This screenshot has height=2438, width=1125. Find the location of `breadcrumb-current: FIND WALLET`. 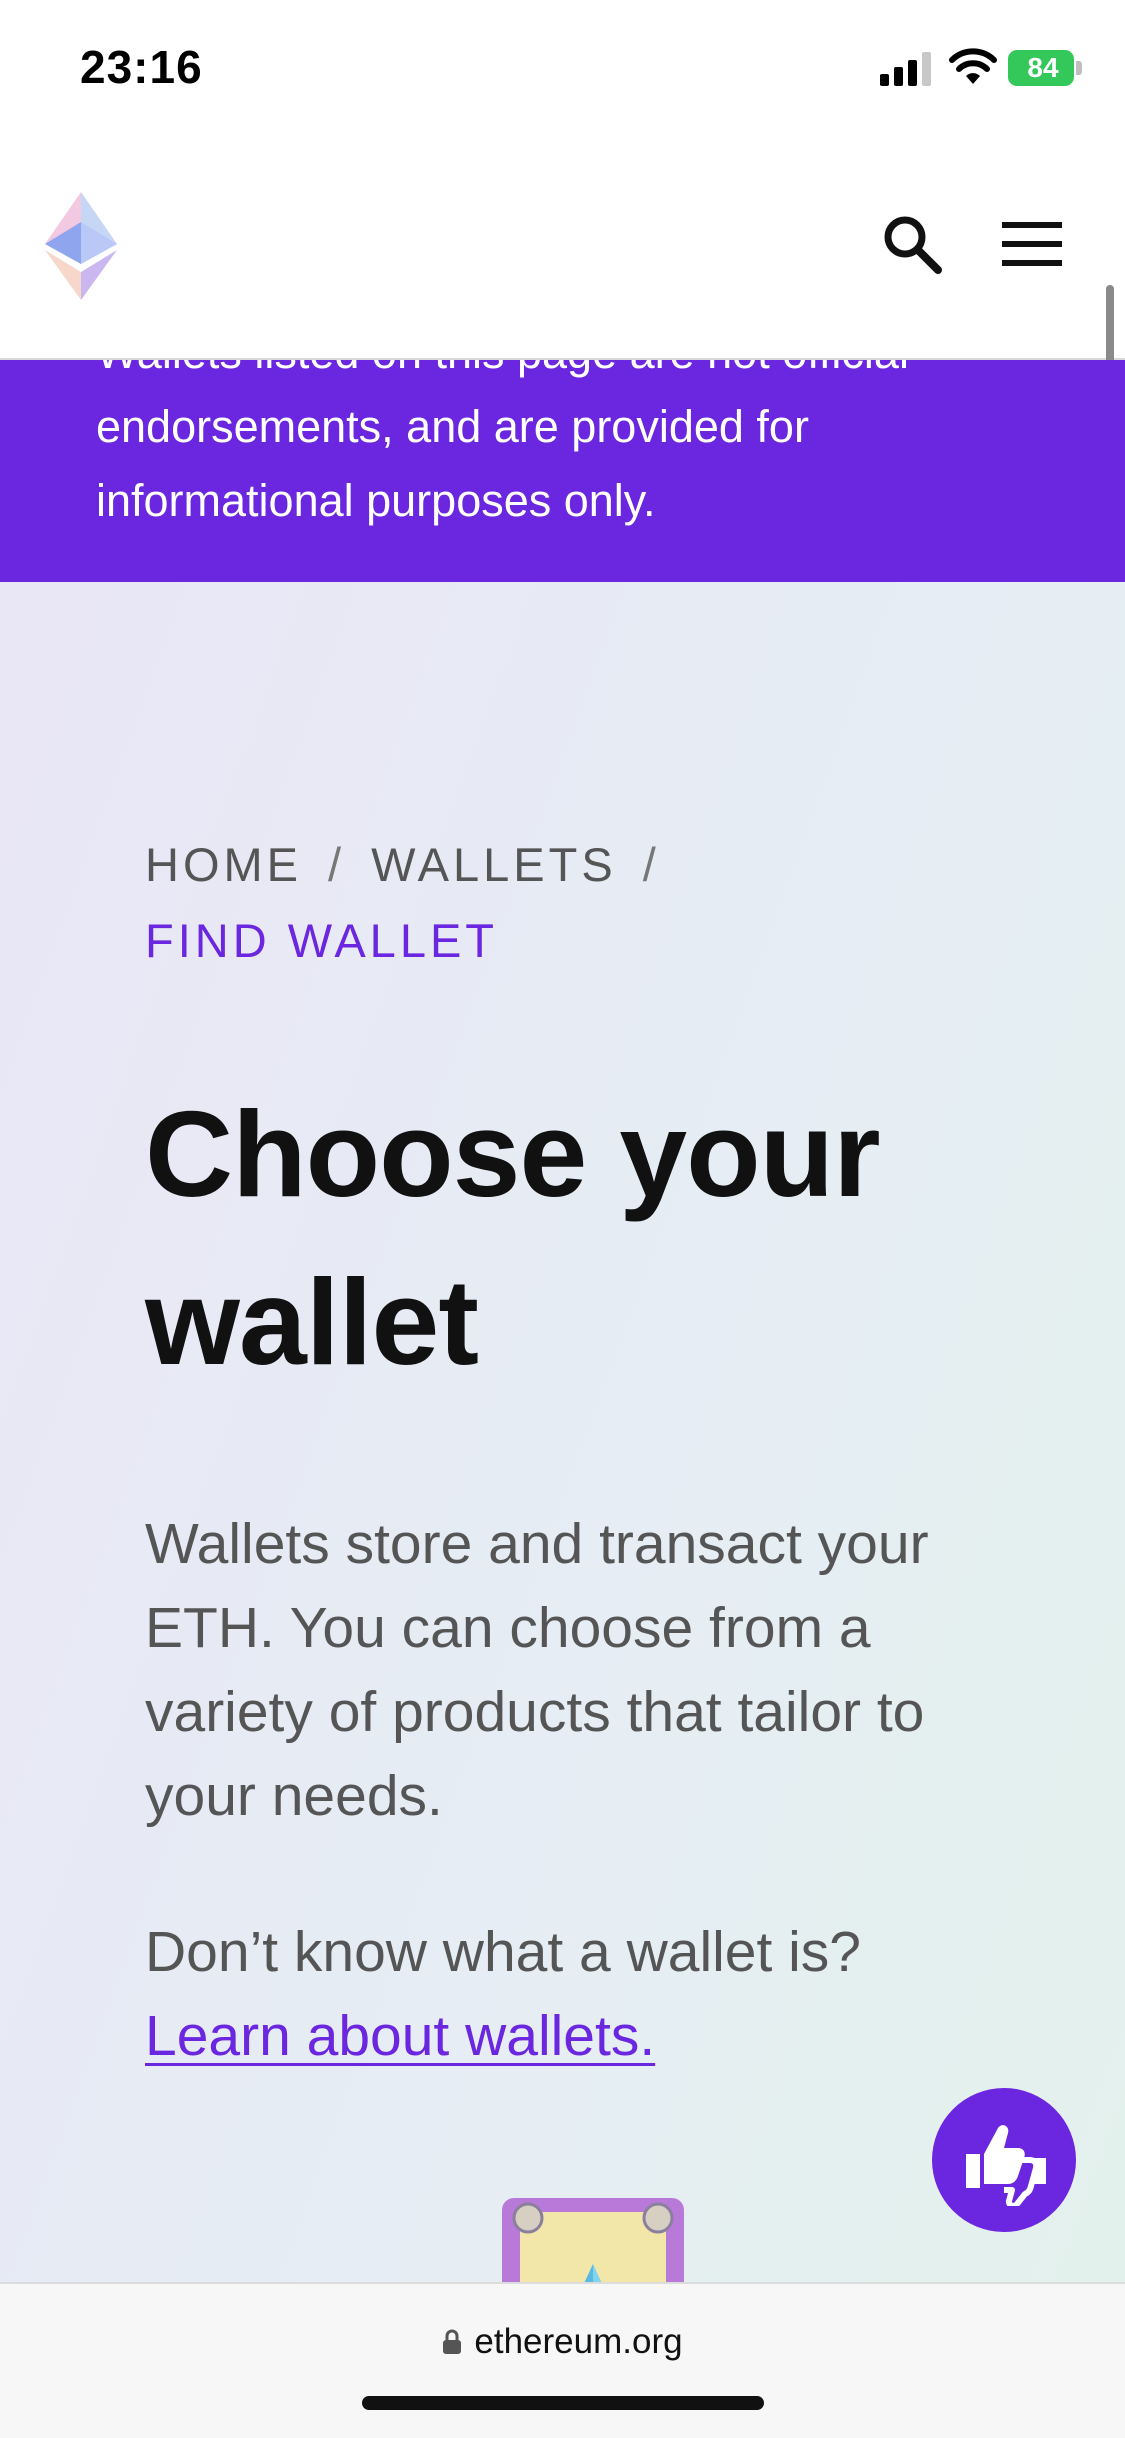

breadcrumb-current: FIND WALLET is located at coordinates (321, 940).